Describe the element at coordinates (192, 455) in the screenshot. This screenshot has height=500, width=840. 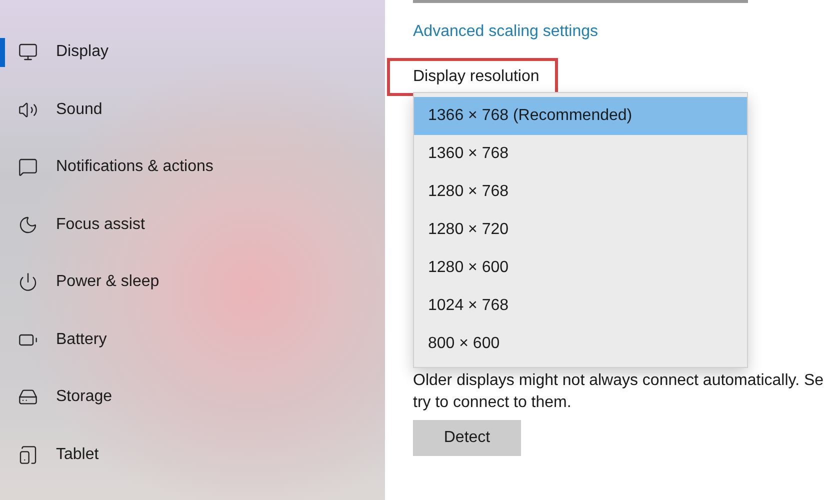
I see `sidebar-item: Tablet` at that location.